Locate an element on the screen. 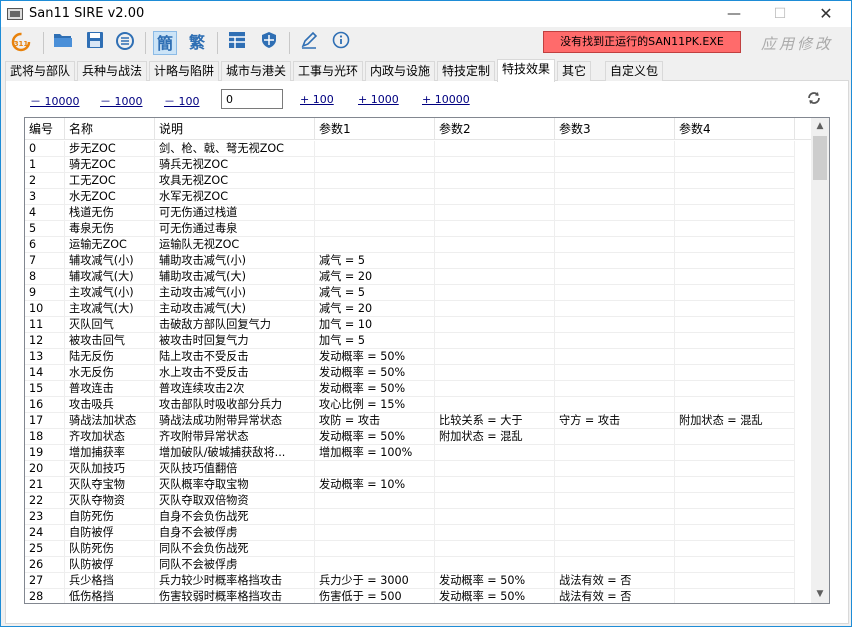 The image size is (852, 627). cell-description: 同队不会负伤战死 is located at coordinates (235, 549).